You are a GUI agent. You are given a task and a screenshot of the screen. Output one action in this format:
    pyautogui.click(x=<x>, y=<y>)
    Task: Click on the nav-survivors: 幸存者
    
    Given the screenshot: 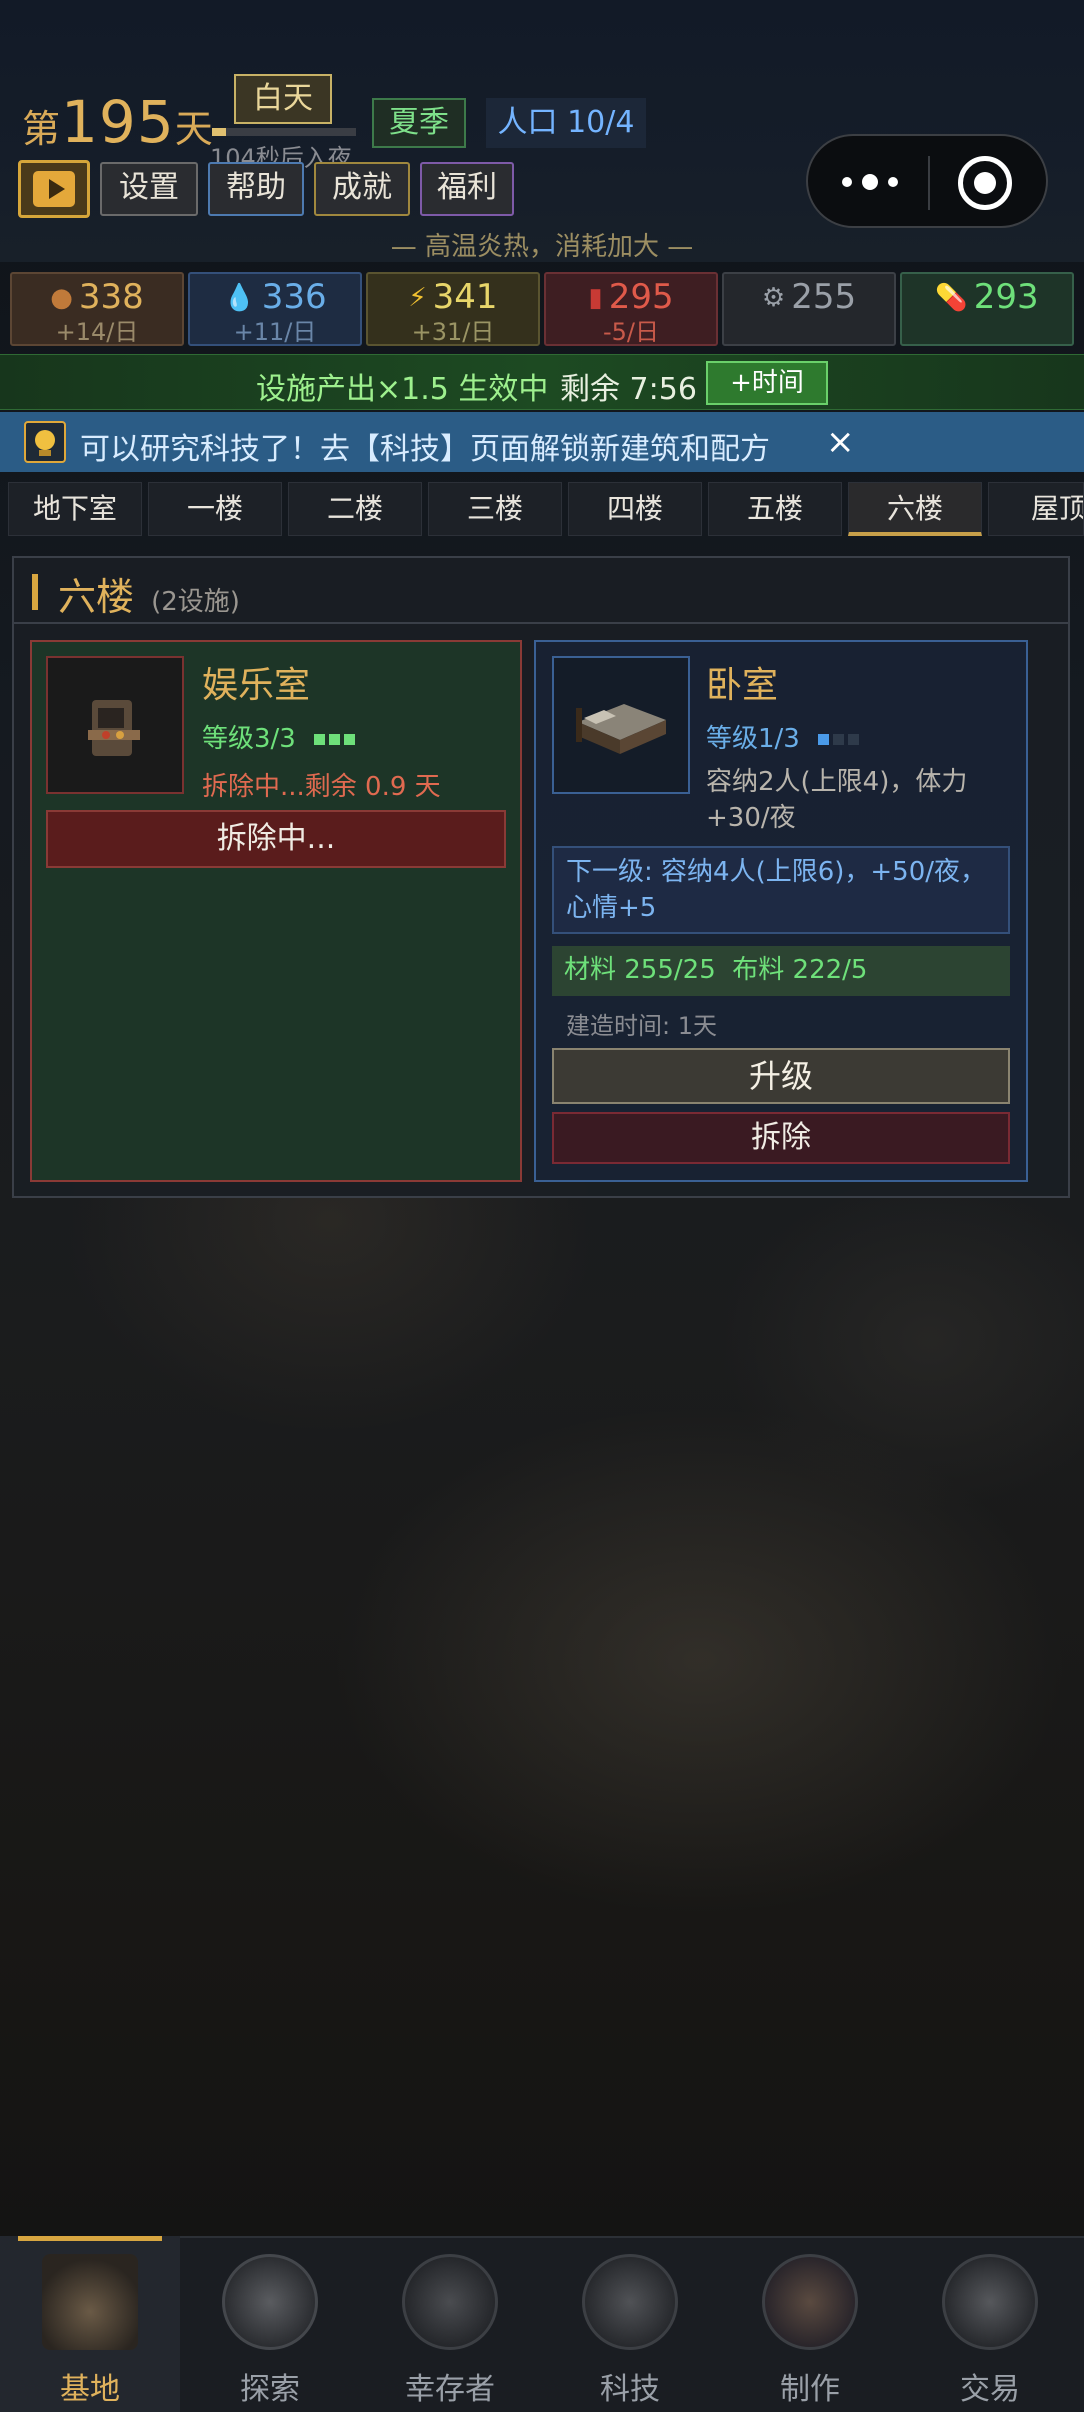 What is the action you would take?
    pyautogui.click(x=450, y=2324)
    